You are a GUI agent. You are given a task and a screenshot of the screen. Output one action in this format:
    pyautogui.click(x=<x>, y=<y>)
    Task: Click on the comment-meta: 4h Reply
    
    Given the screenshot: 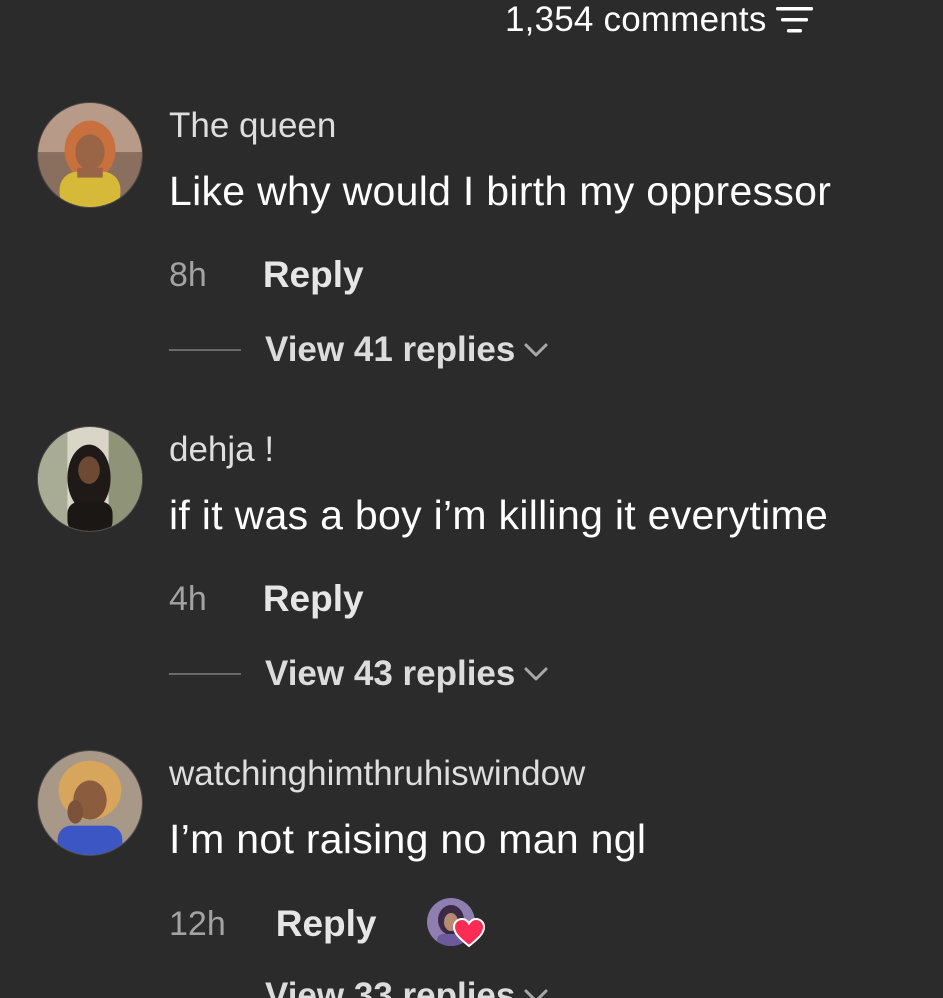 What is the action you would take?
    pyautogui.click(x=266, y=599)
    